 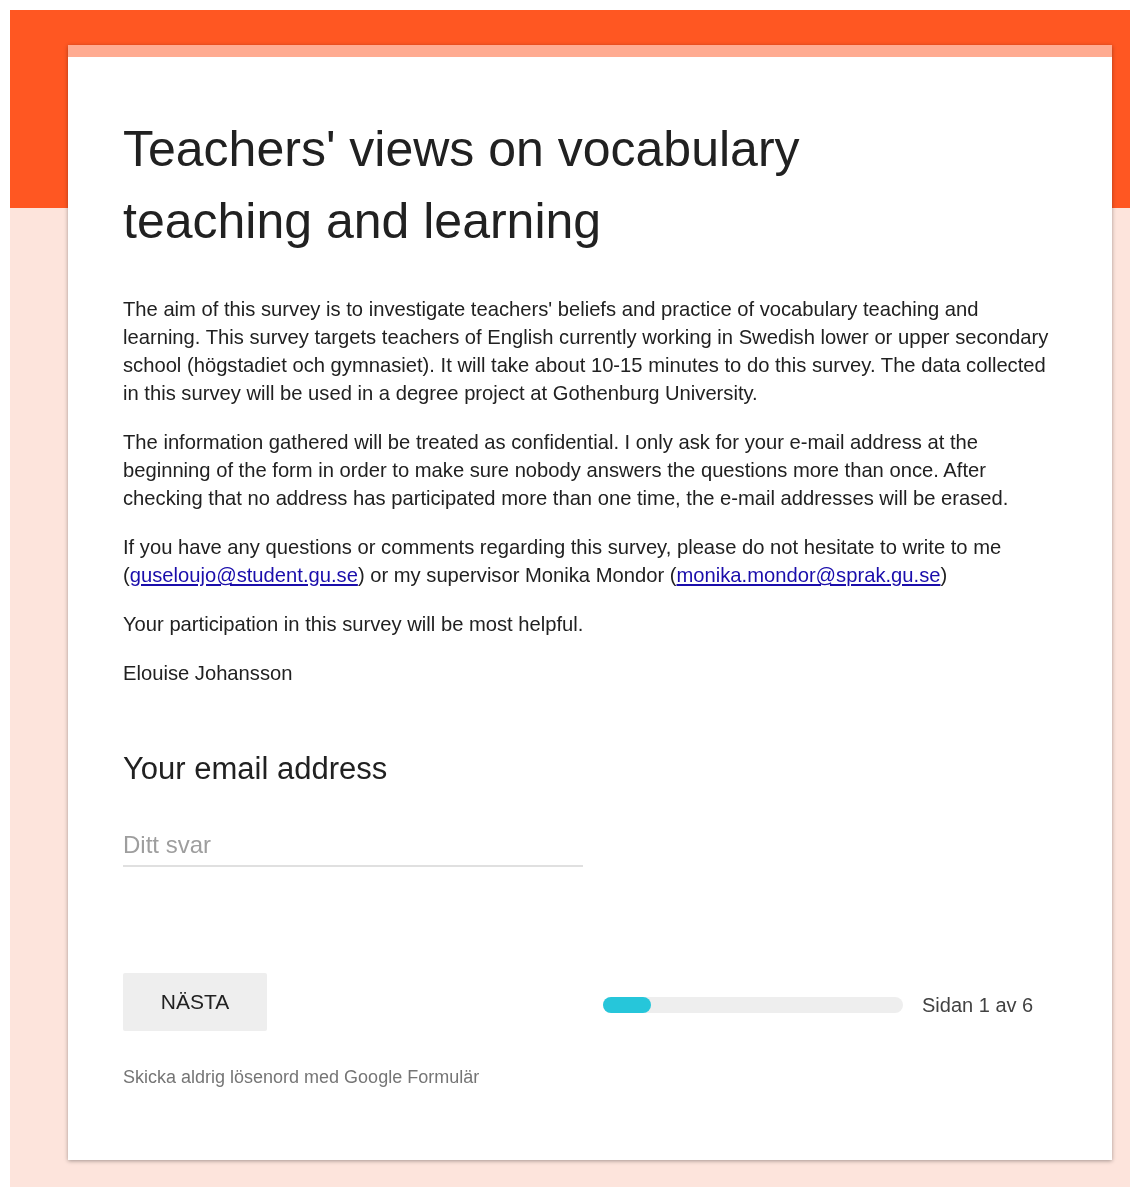 What do you see at coordinates (586, 351) in the screenshot?
I see `description-paragraph: The aim of this survey is to investigate teachers' beliefs and practice of vocabulary teaching and learning. This survey targets teachers of English currently working in Swedish lower or upper secondary school (högstadiet och gymnasiet). It will take about 10-15 minutes to do this survey. The data collected in this survey will be used in a degree project at Gothenburg University.` at bounding box center [586, 351].